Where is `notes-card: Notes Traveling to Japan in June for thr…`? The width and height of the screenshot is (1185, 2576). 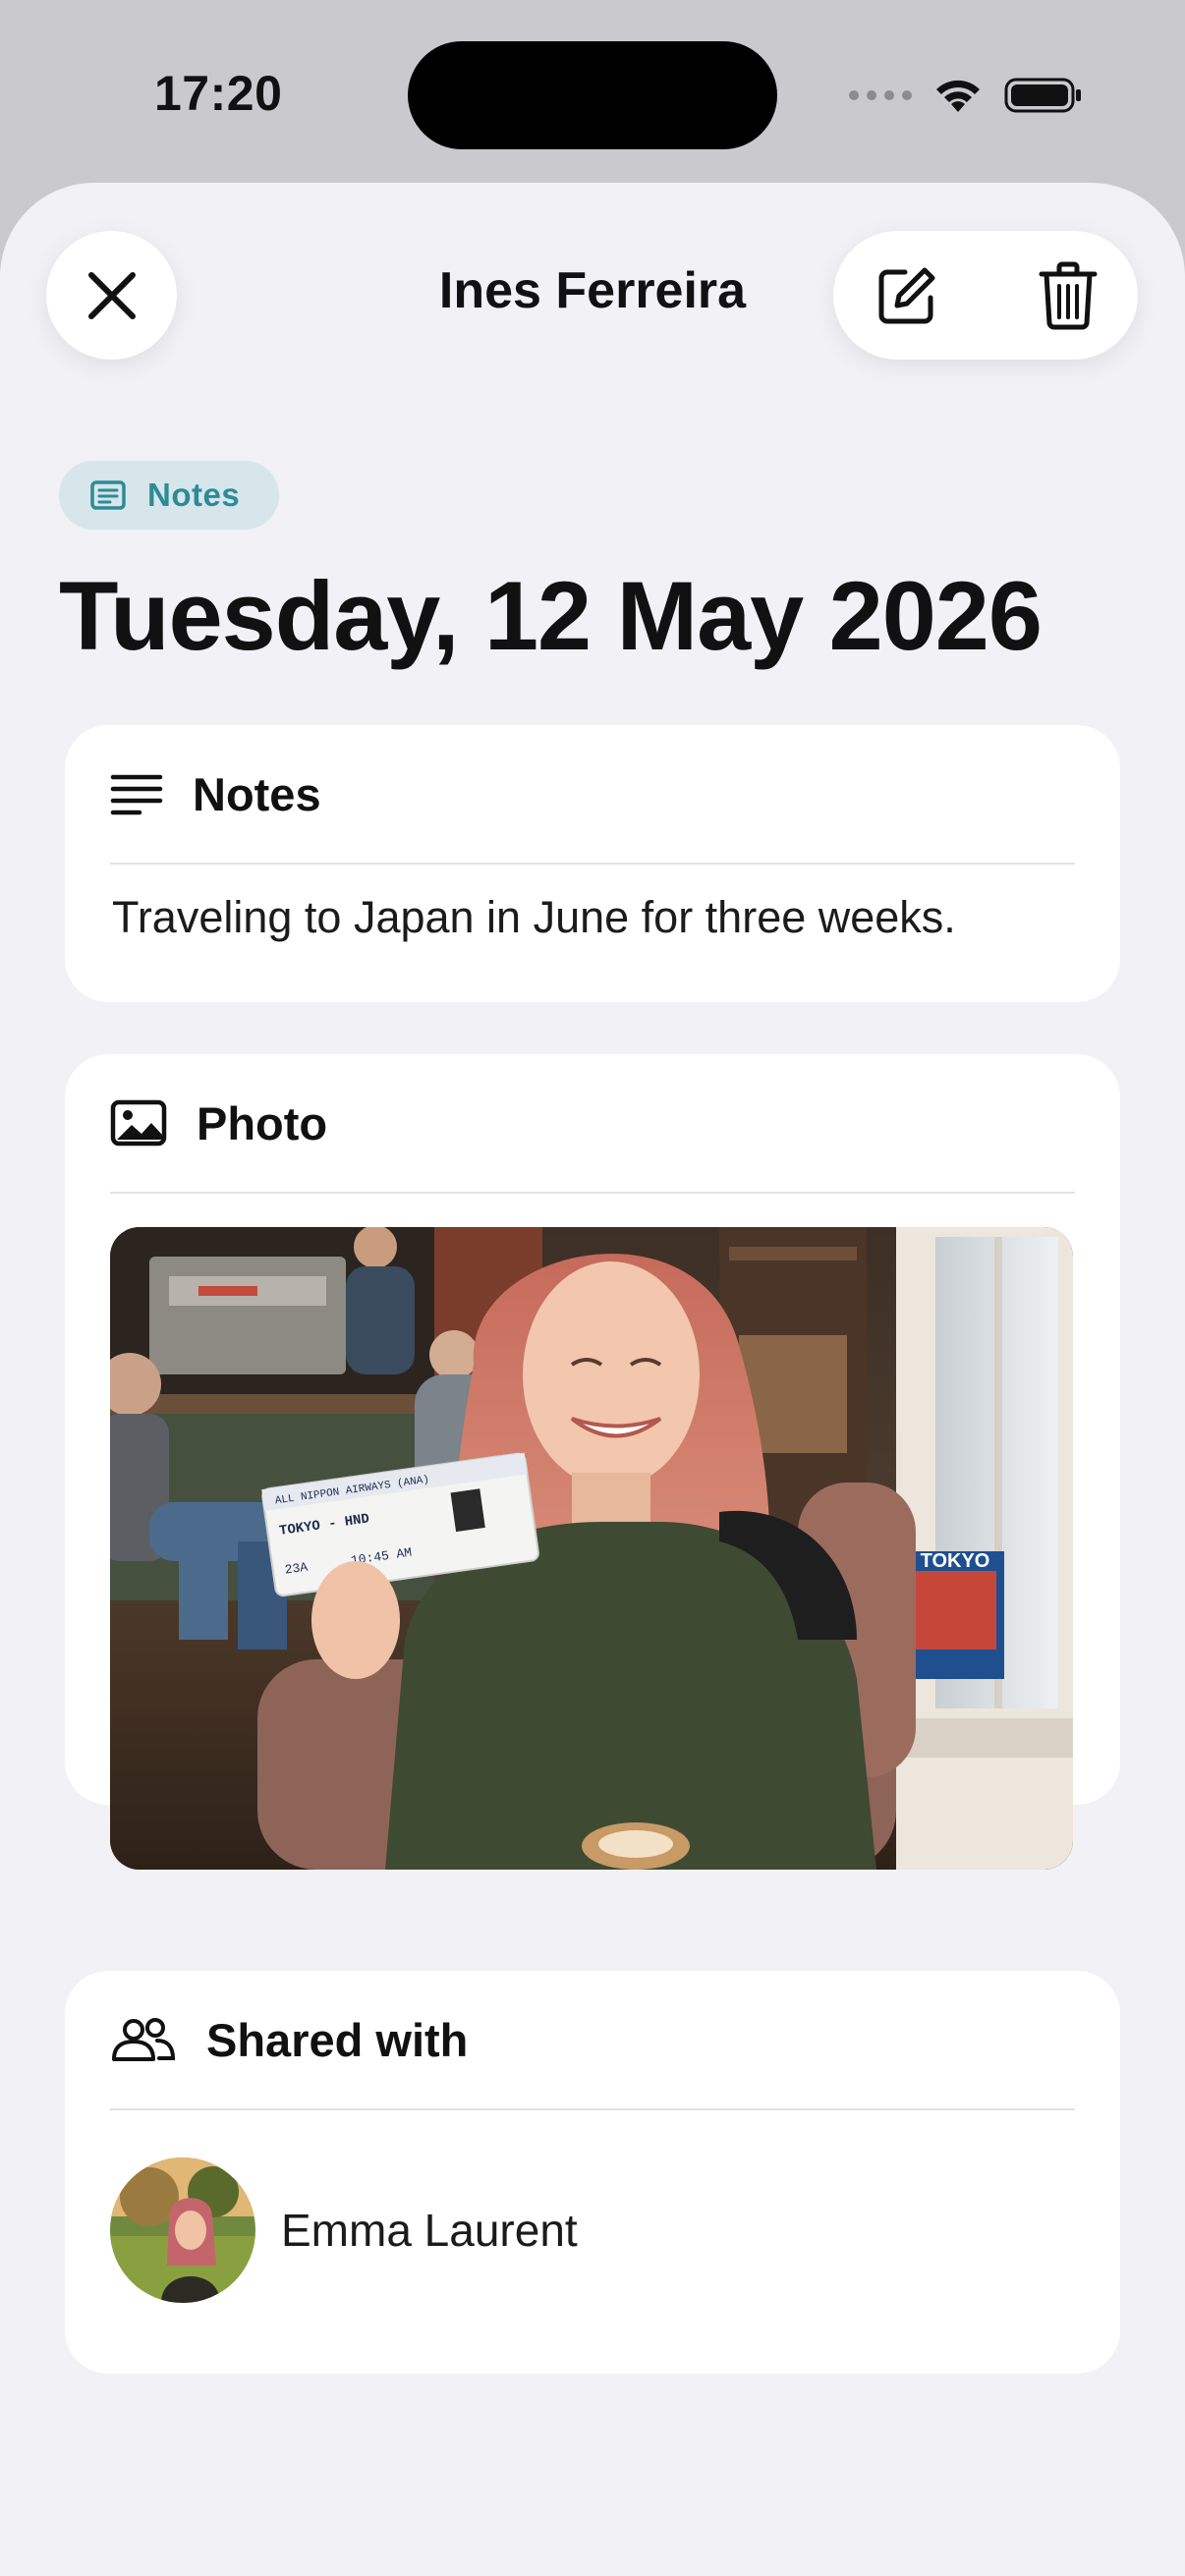 notes-card: Notes Traveling to Japan in June for thr… is located at coordinates (592, 863).